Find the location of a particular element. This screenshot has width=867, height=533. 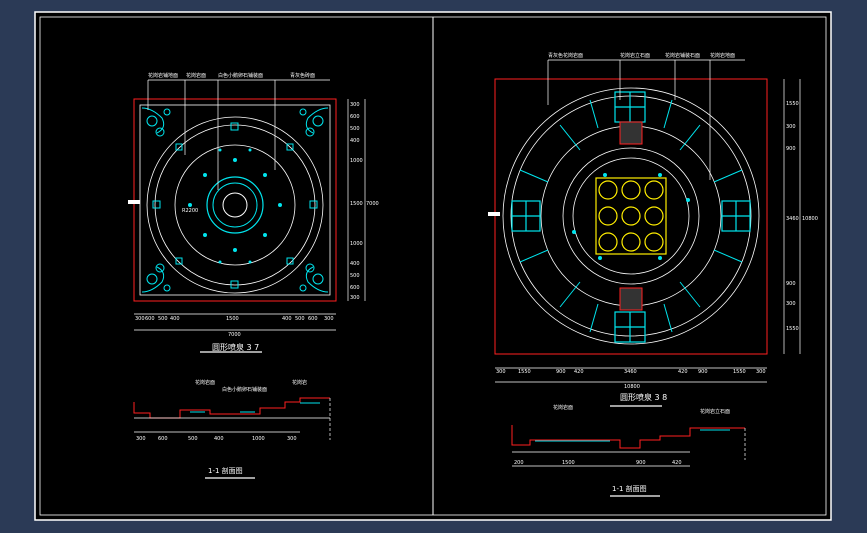

right-callout-2: 花岗岩立石面 is located at coordinates (635, 55).